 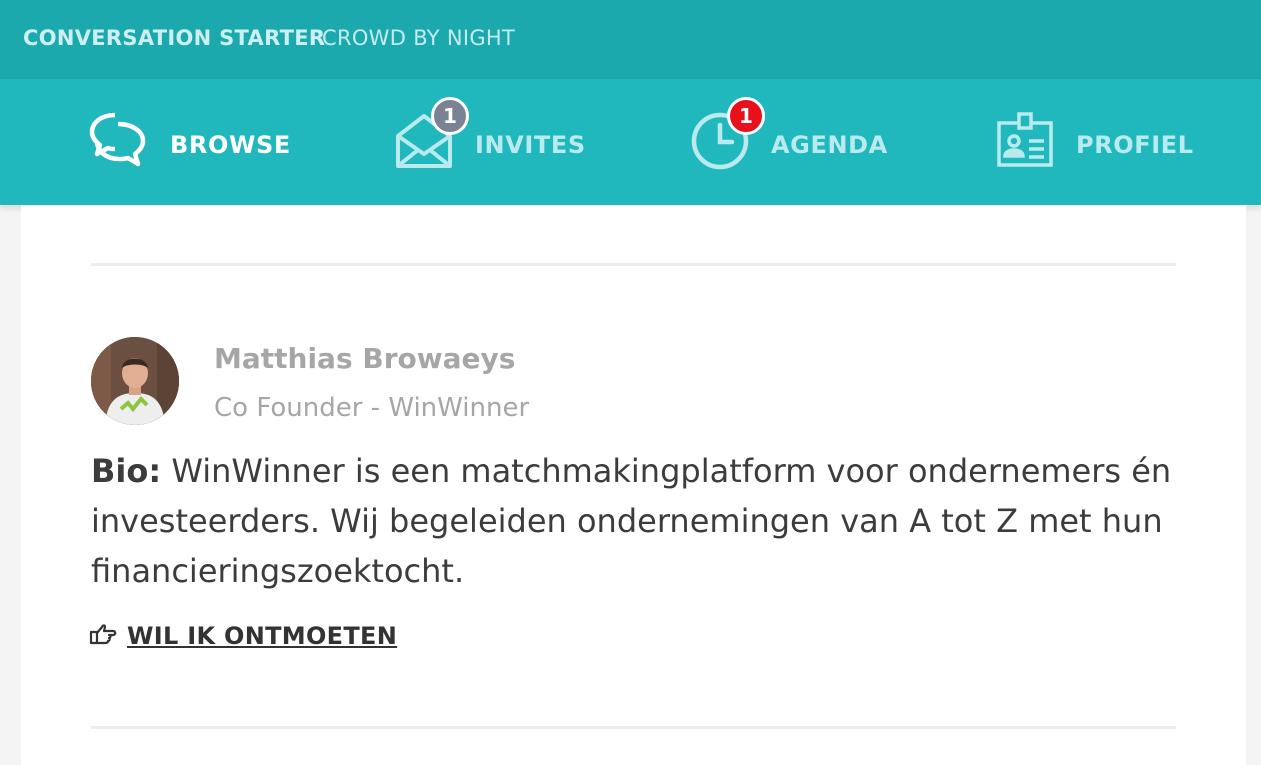 I want to click on chat-bubbles-icon, so click(x=119, y=143).